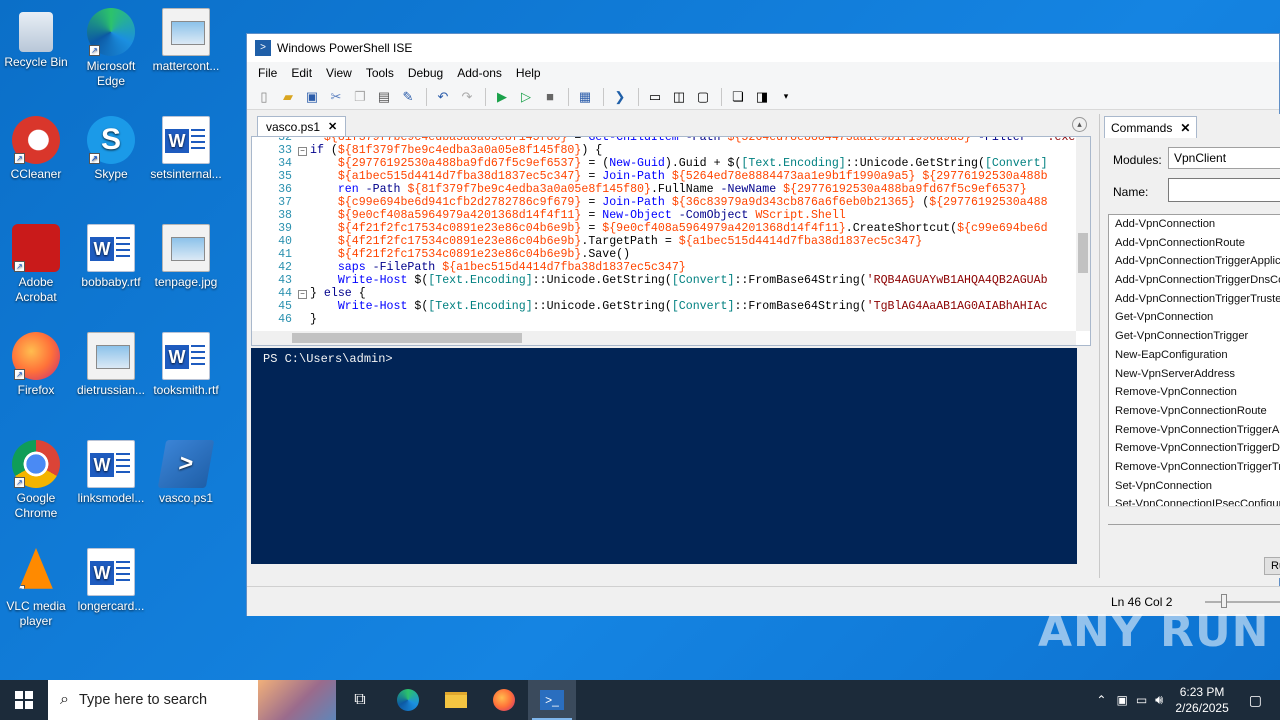 The image size is (1280, 720). Describe the element at coordinates (264, 97) in the screenshot. I see `new-file-icon: ▯` at that location.